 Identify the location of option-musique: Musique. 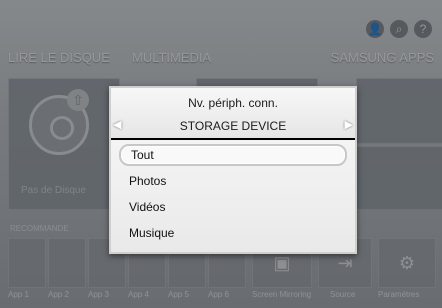
(233, 233).